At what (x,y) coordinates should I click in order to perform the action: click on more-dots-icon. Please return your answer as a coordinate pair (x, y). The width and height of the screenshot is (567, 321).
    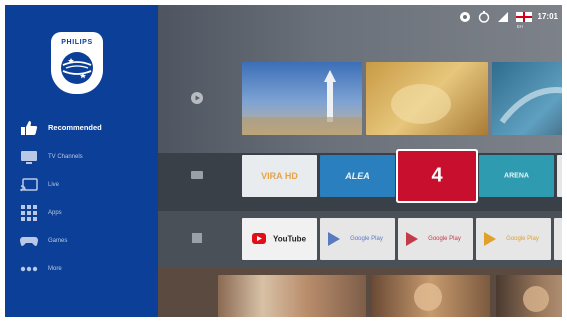
    Looking at the image, I should click on (29, 269).